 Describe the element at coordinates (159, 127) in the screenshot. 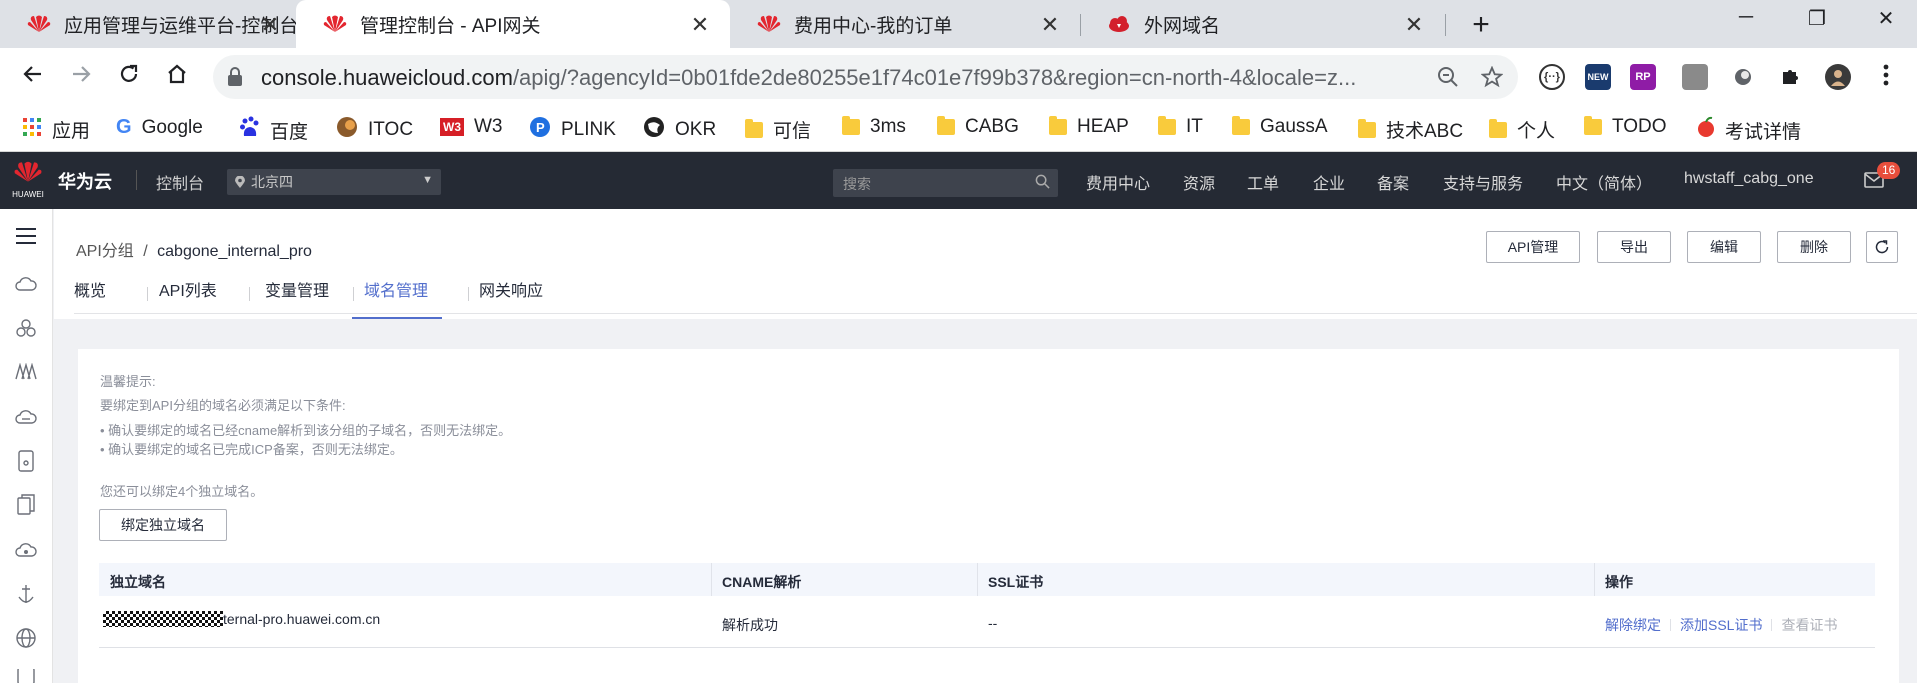

I see `bookmark-google: G Google` at that location.